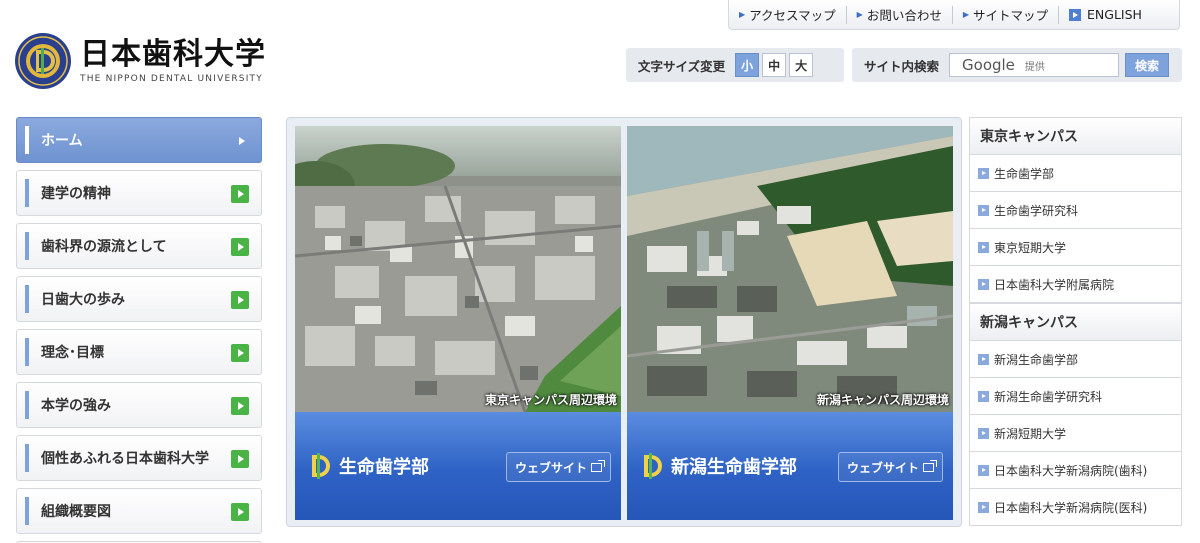 This screenshot has height=543, width=1200. Describe the element at coordinates (76, 512) in the screenshot. I see `nav-item-label: 組織概要図` at that location.